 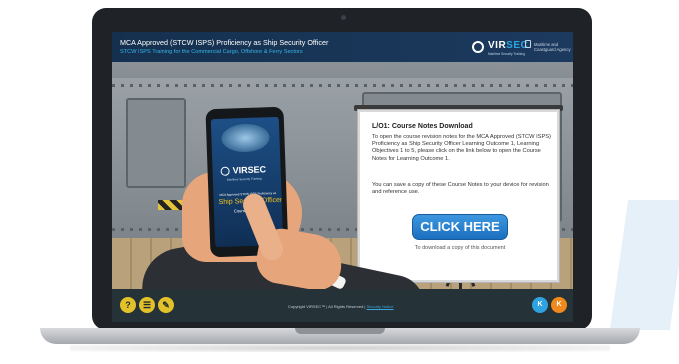 What do you see at coordinates (644, 265) in the screenshot?
I see `background-decoration` at bounding box center [644, 265].